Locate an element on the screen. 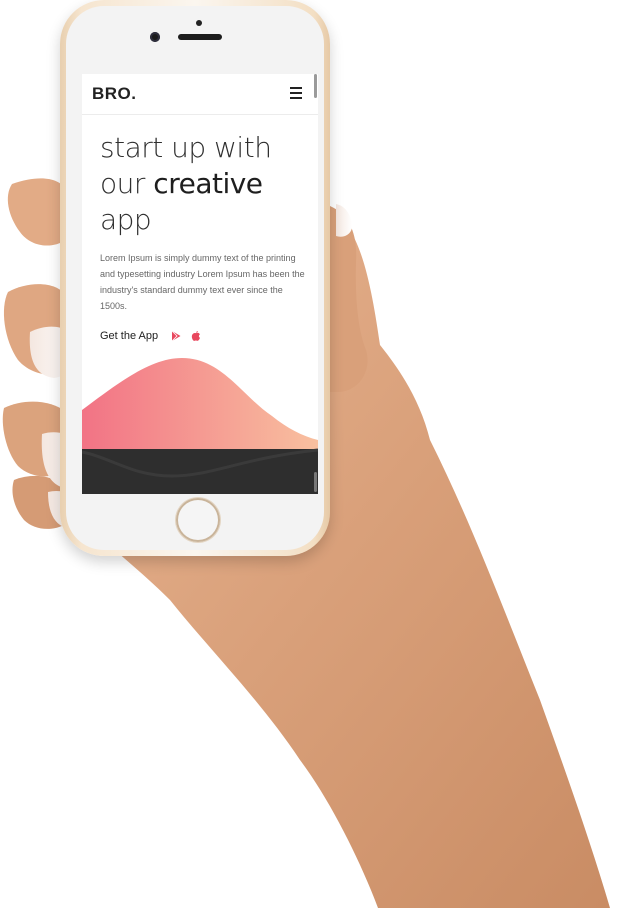 Image resolution: width=618 pixels, height=908 pixels. sensor-dot is located at coordinates (199, 23).